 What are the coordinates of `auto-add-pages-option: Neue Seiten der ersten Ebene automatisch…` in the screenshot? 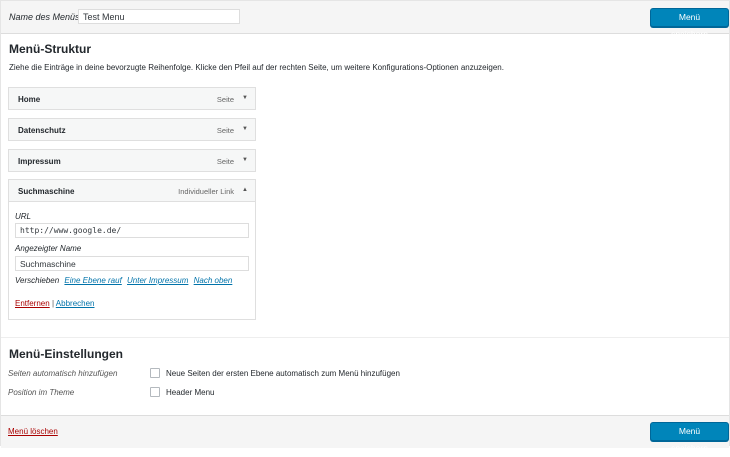 It's located at (283, 373).